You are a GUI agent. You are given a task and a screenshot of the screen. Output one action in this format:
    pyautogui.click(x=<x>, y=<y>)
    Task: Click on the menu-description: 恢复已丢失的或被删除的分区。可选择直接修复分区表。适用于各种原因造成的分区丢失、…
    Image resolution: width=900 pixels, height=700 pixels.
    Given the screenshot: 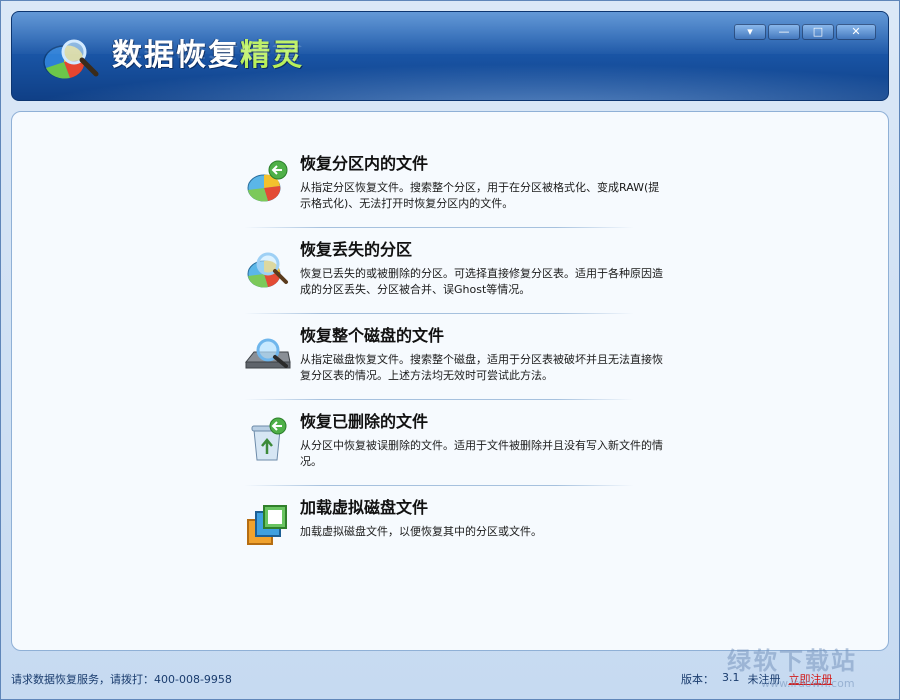 What is the action you would take?
    pyautogui.click(x=481, y=281)
    